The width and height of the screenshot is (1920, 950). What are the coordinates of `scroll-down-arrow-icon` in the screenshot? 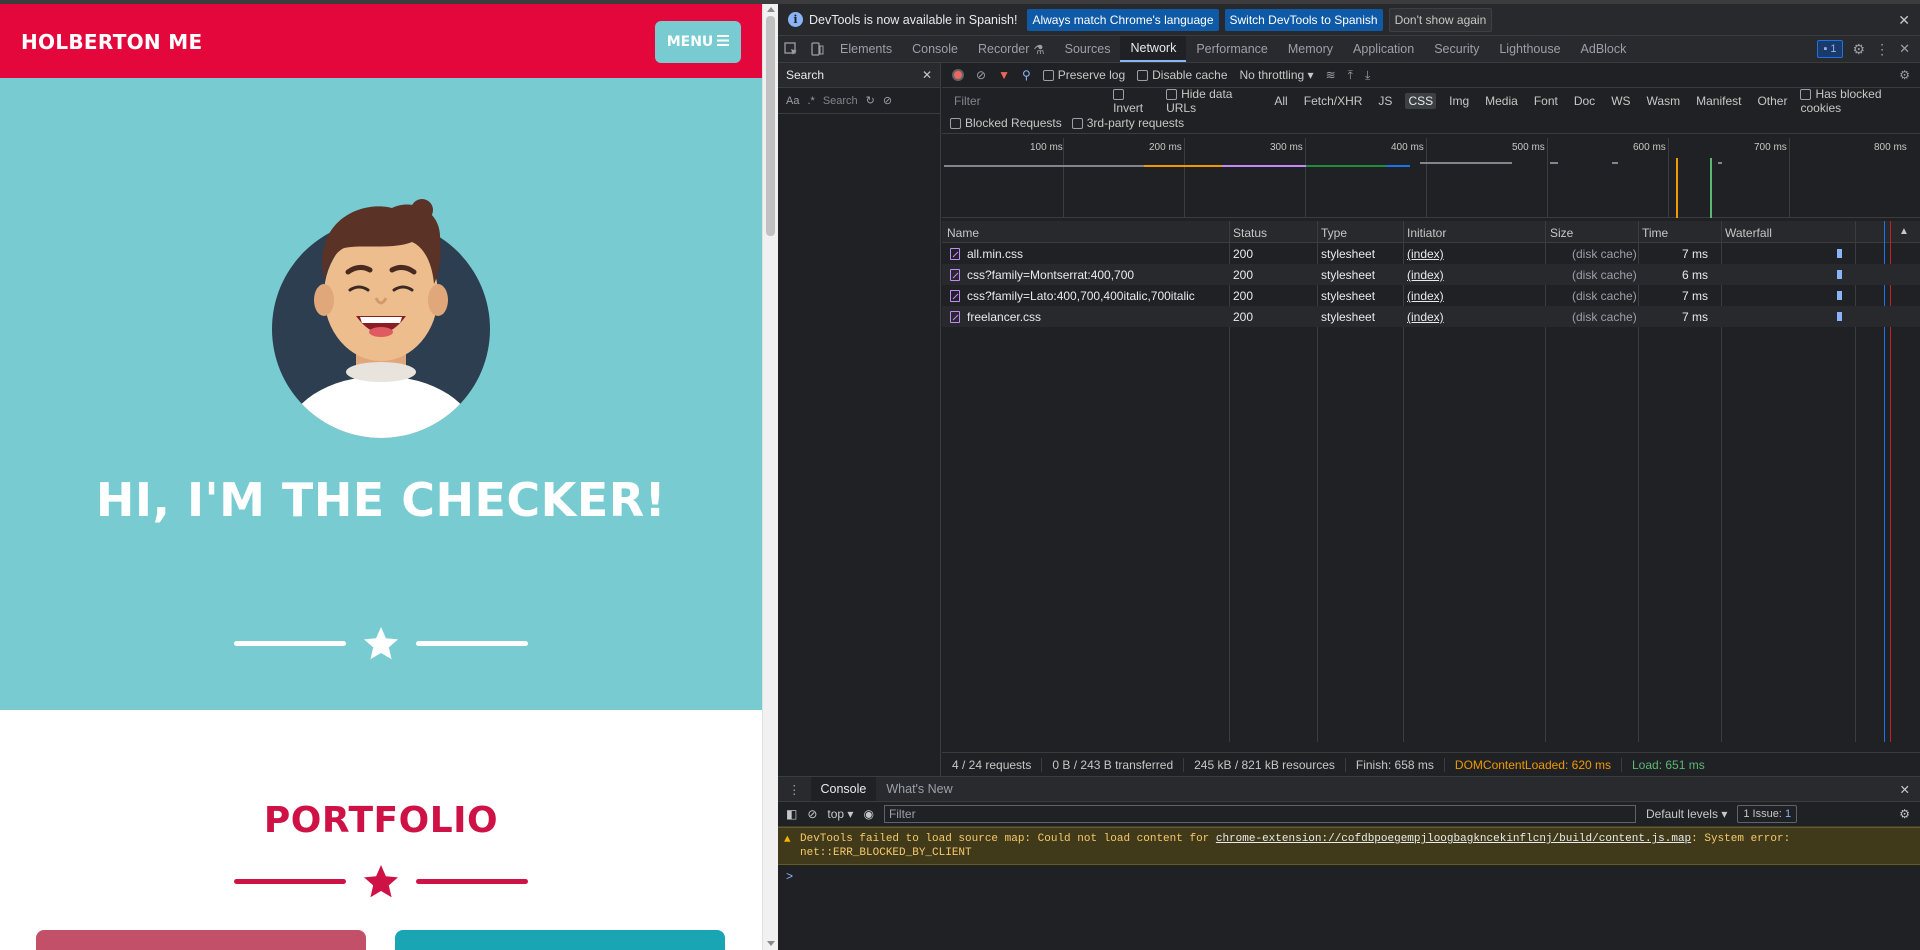 It's located at (771, 943).